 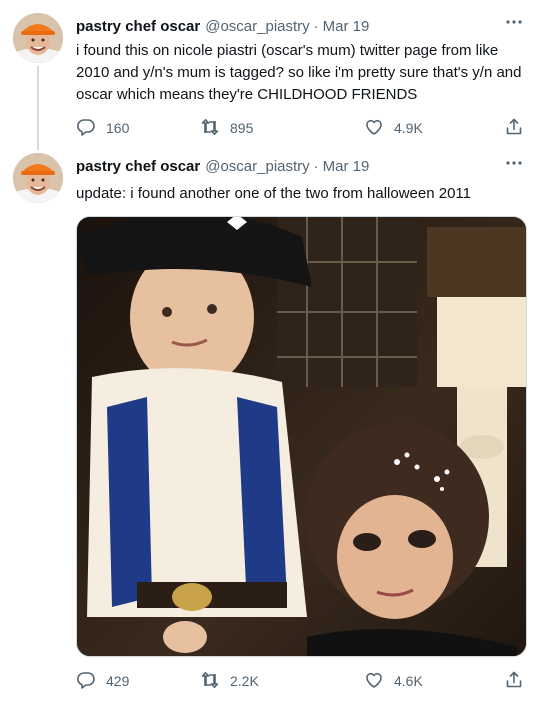 I want to click on reply-count: 160, so click(x=118, y=128).